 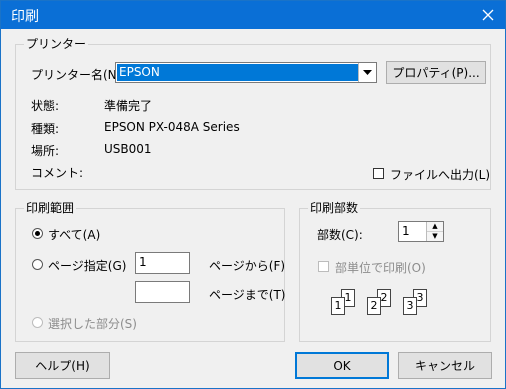 What do you see at coordinates (378, 173) in the screenshot?
I see `print-to-file-checkbox` at bounding box center [378, 173].